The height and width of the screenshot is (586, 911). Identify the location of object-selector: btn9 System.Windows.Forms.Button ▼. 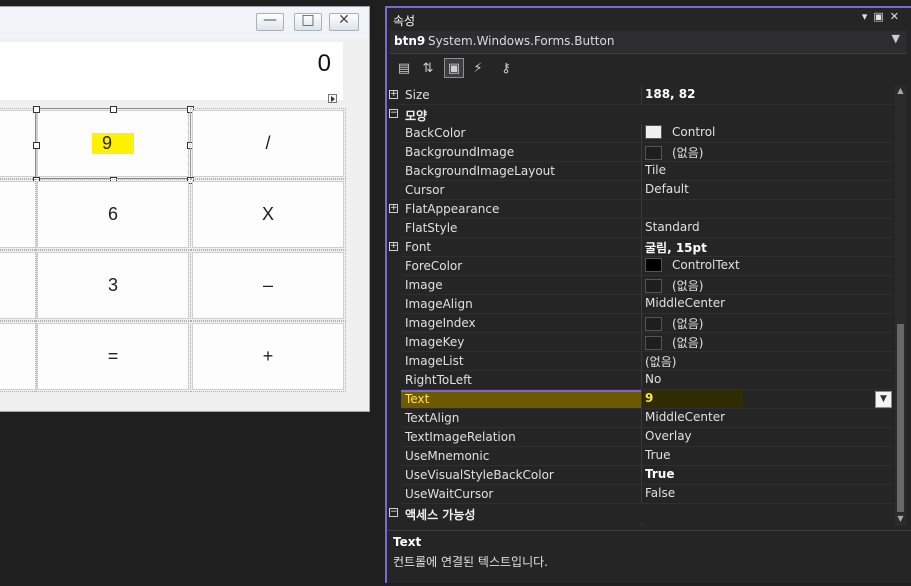
(648, 42).